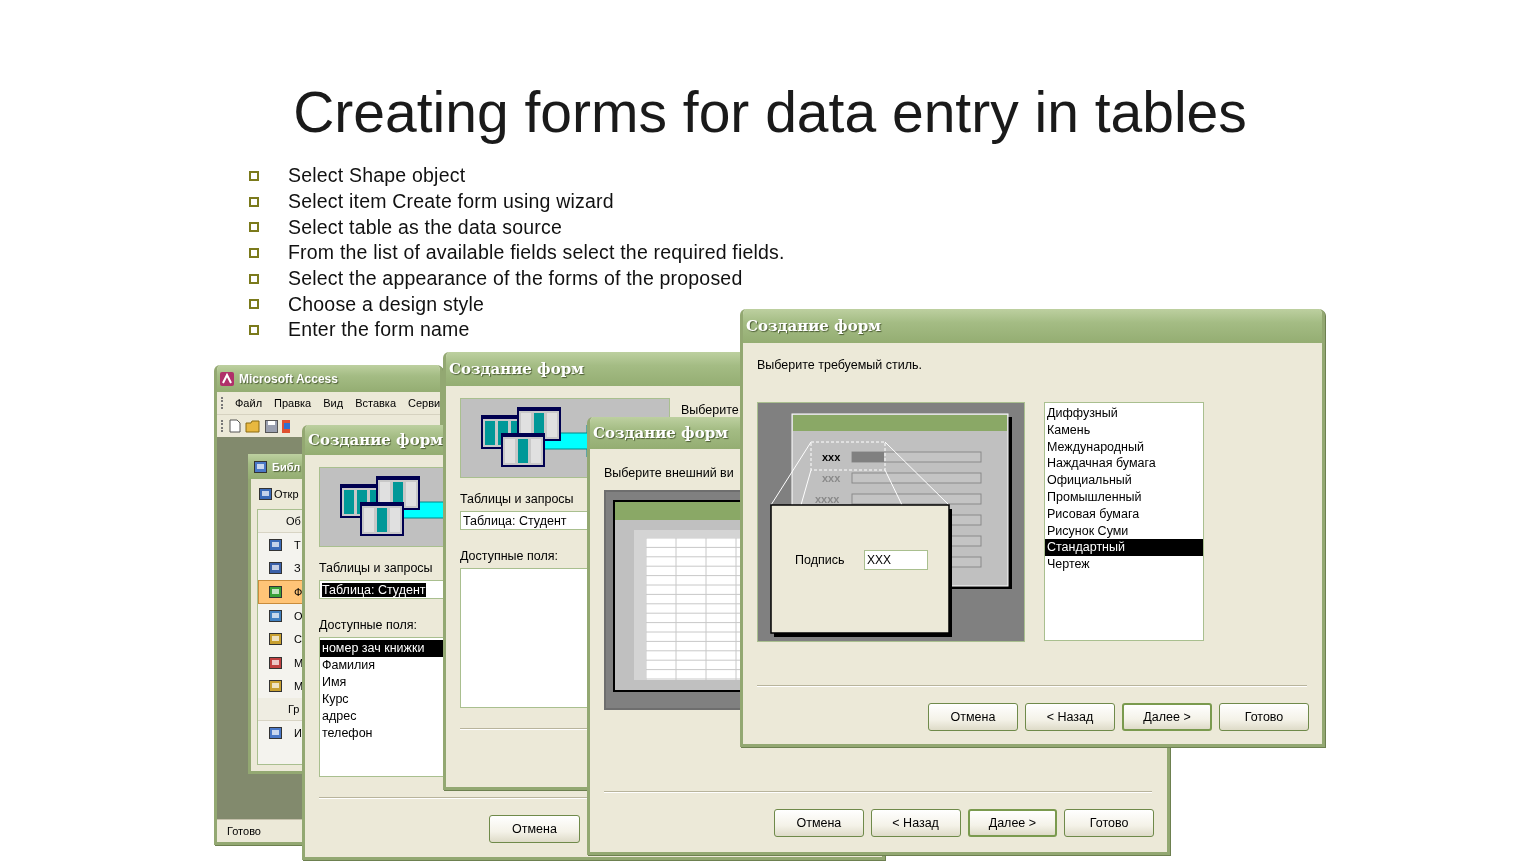  What do you see at coordinates (286, 466) in the screenshot?
I see `window-title: Библ` at bounding box center [286, 466].